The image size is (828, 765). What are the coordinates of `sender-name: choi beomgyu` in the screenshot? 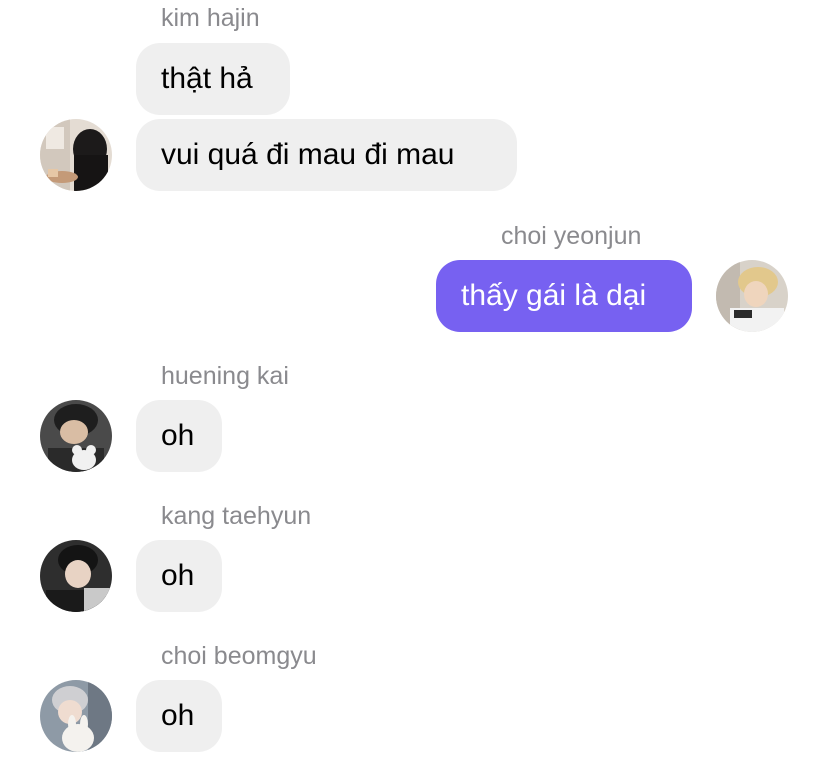 It's located at (239, 656).